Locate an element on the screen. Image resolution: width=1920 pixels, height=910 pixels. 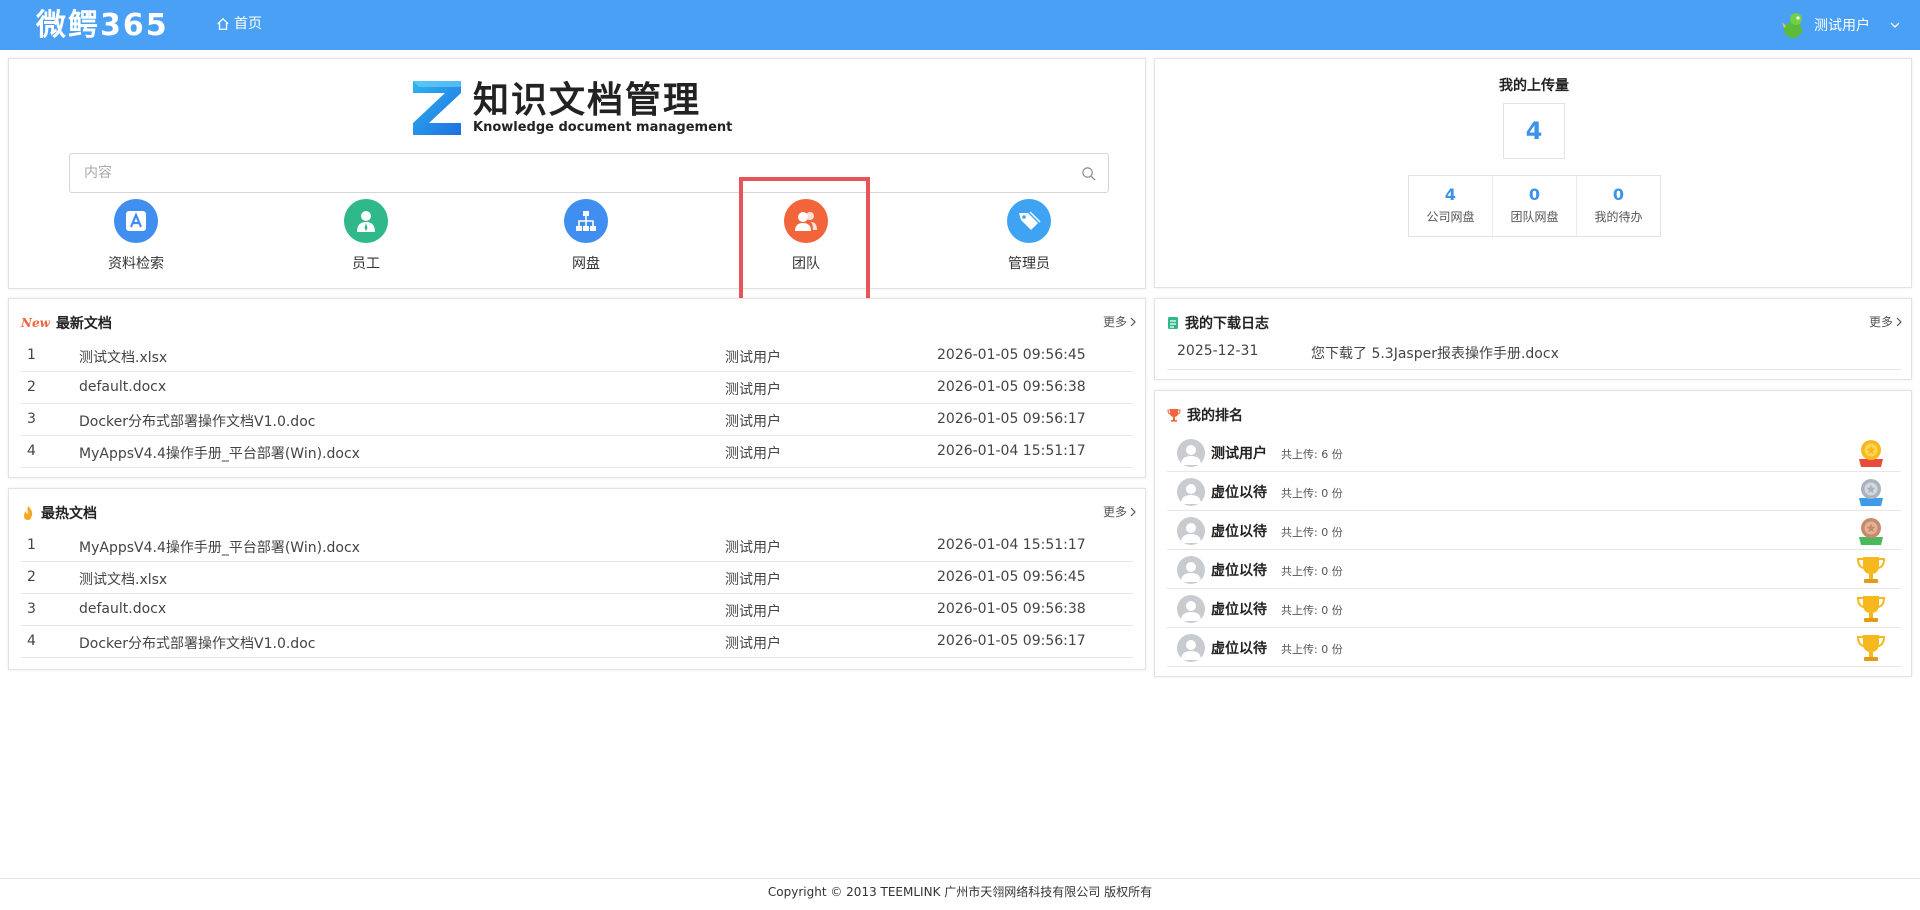
hot-docs-header: 最热文档 is located at coordinates (59, 513).